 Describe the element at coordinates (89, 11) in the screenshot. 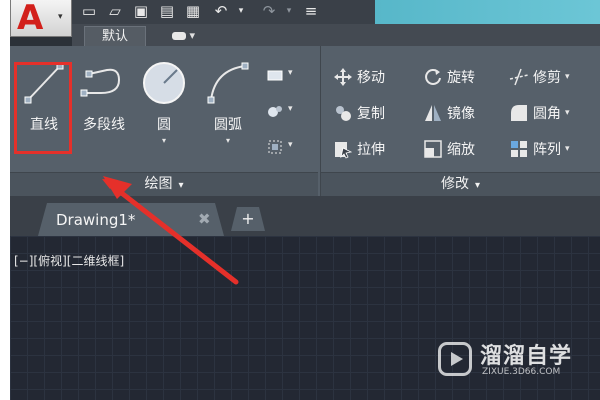

I see `new-file-icon: ▭` at that location.